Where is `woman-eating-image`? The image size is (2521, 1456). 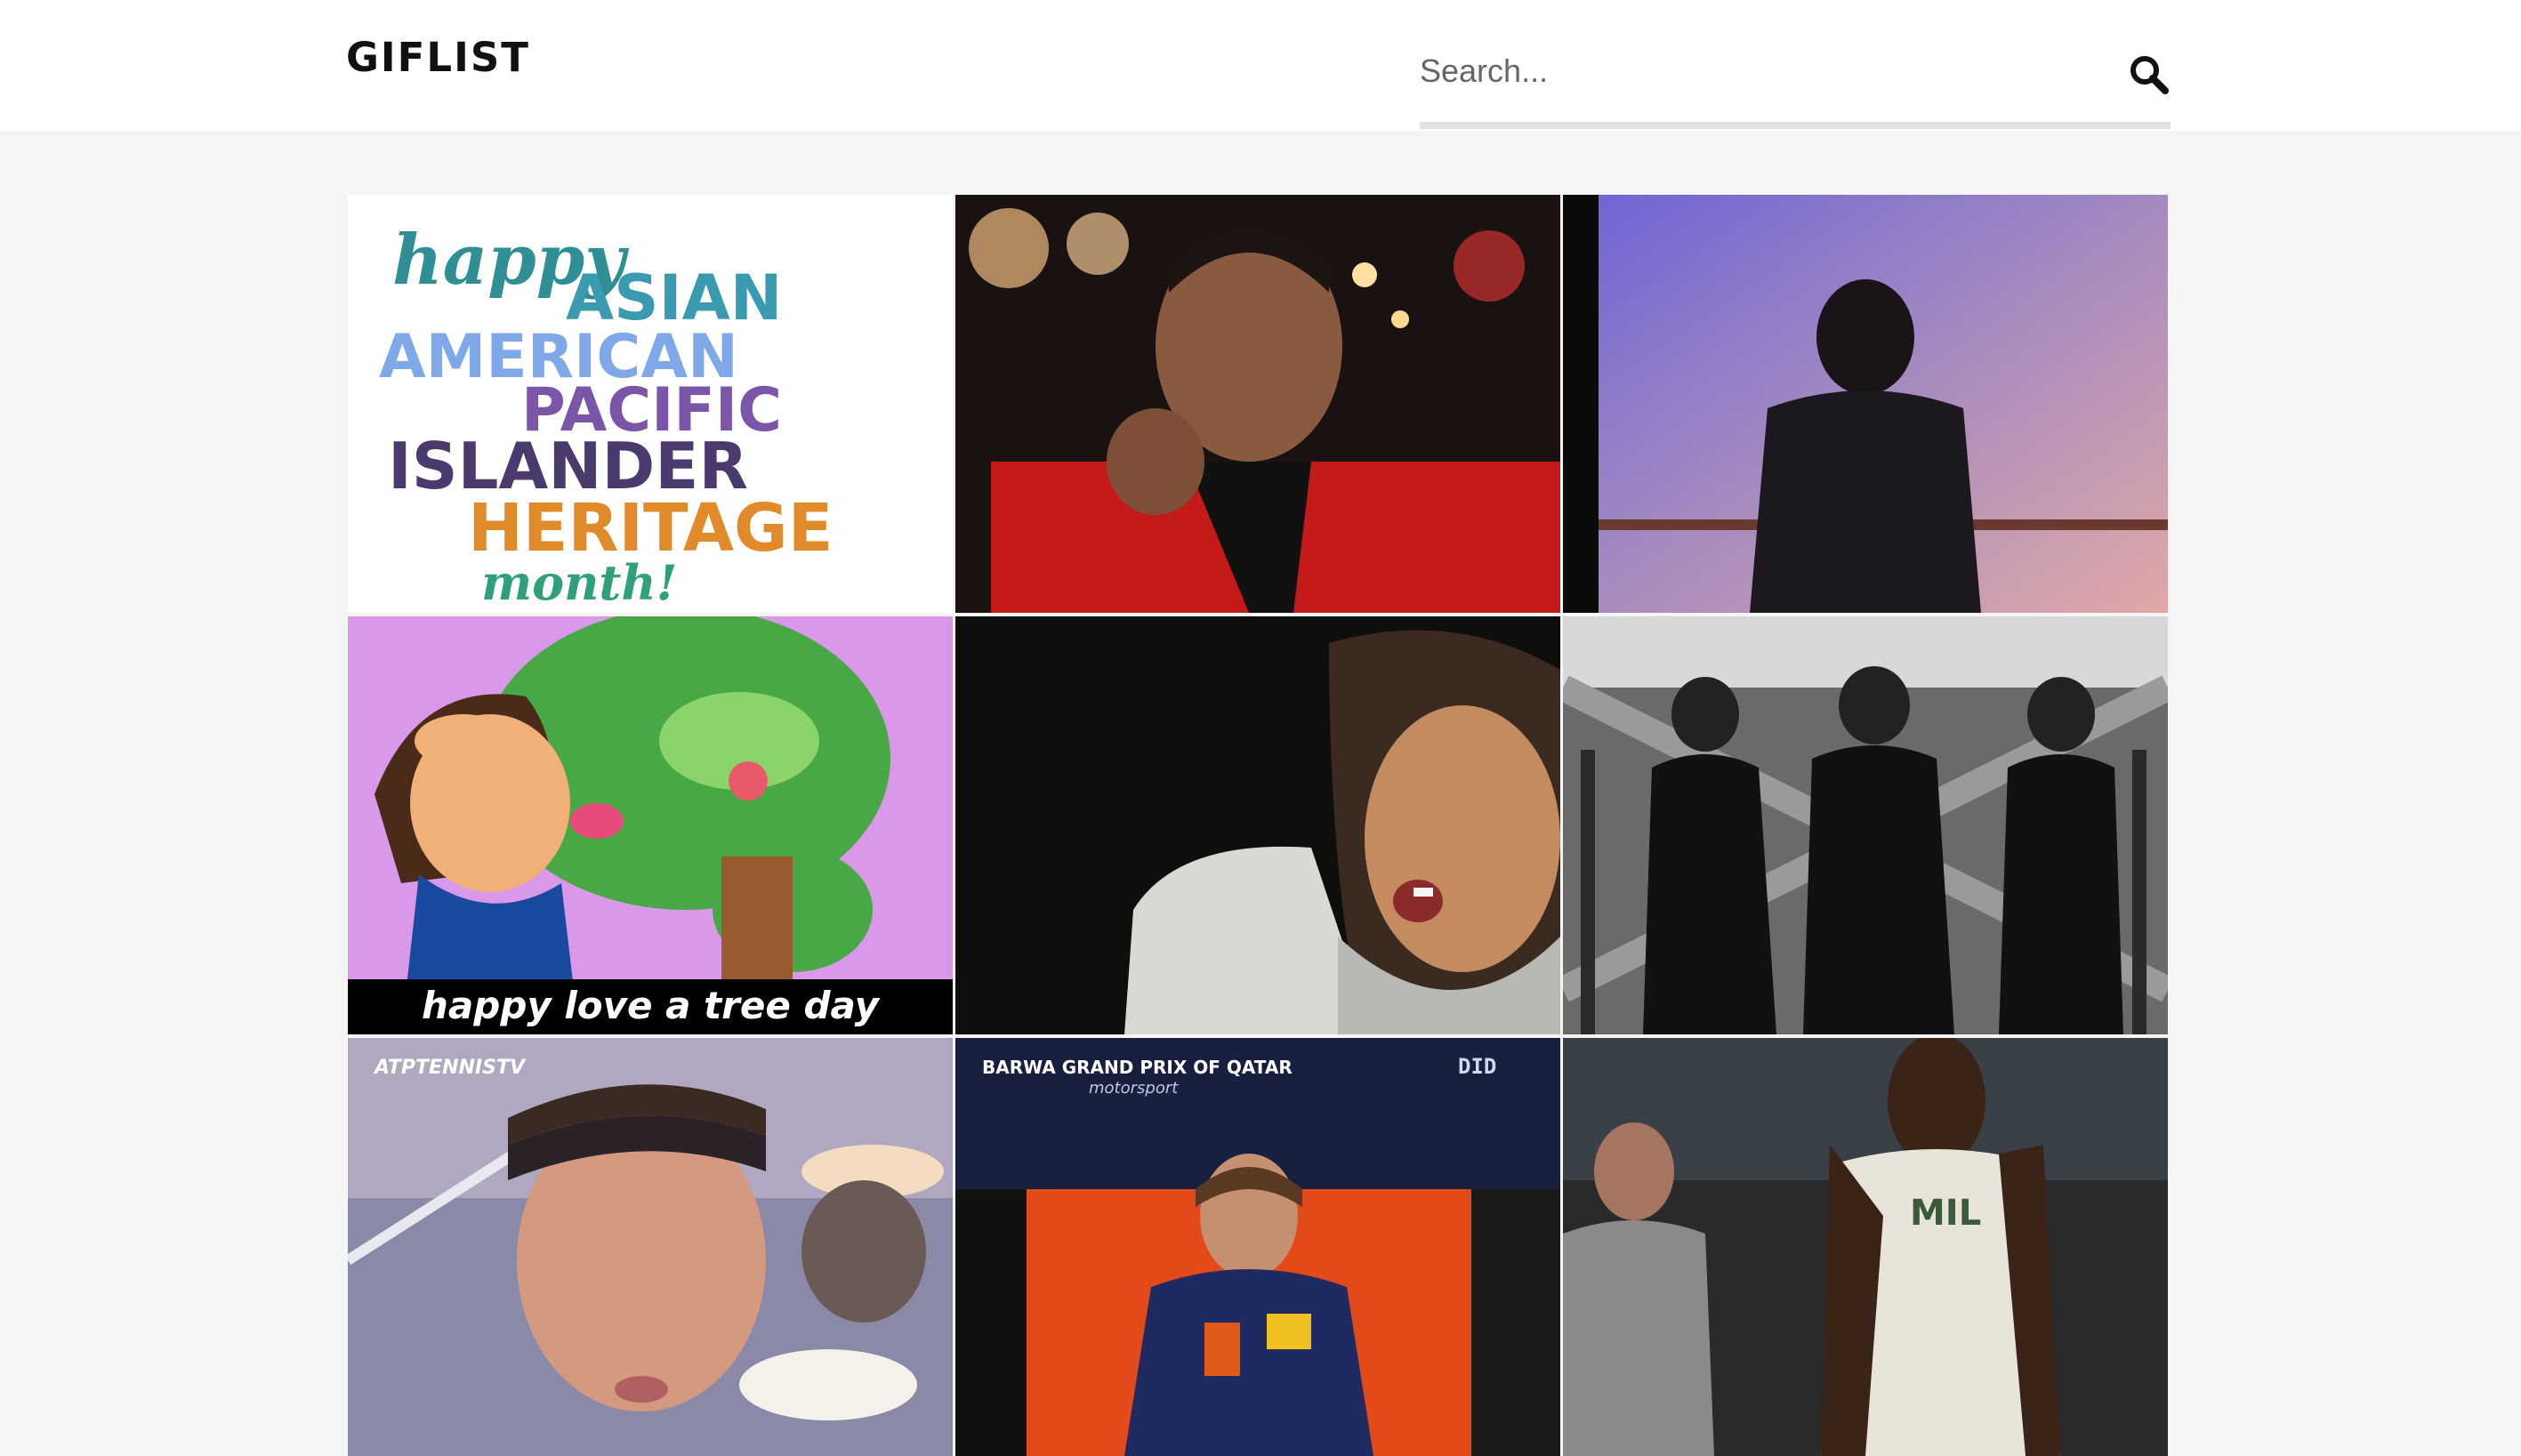 woman-eating-image is located at coordinates (1257, 825).